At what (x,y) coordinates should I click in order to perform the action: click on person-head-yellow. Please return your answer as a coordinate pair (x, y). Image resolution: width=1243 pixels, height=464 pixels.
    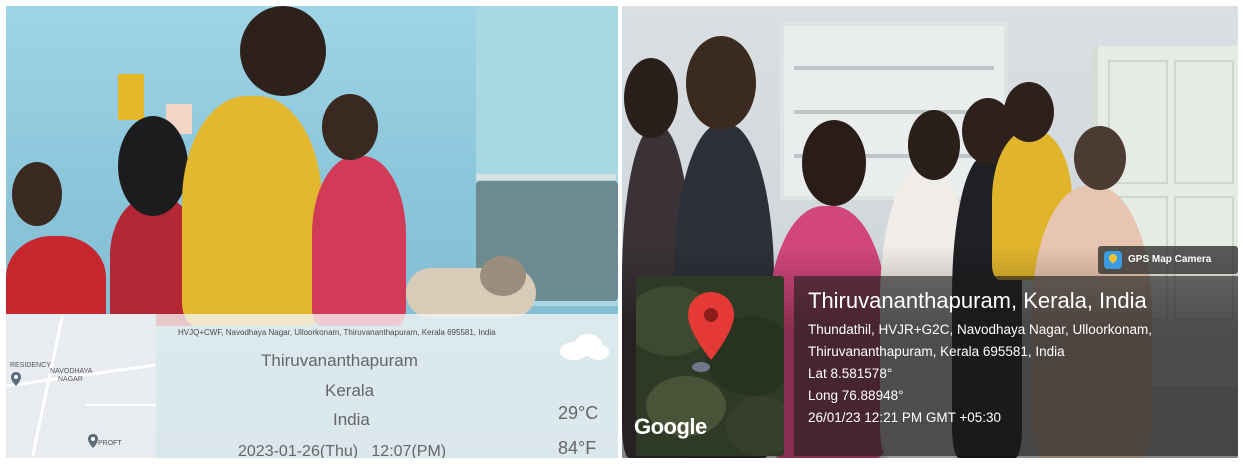
    Looking at the image, I should click on (283, 51).